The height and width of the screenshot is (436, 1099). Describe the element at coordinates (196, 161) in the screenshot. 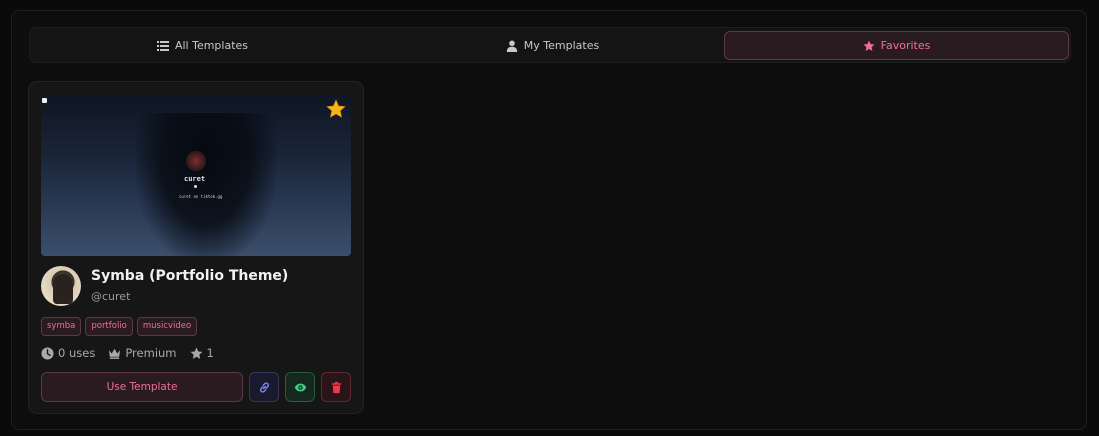

I see `thumbnail-avatar` at that location.